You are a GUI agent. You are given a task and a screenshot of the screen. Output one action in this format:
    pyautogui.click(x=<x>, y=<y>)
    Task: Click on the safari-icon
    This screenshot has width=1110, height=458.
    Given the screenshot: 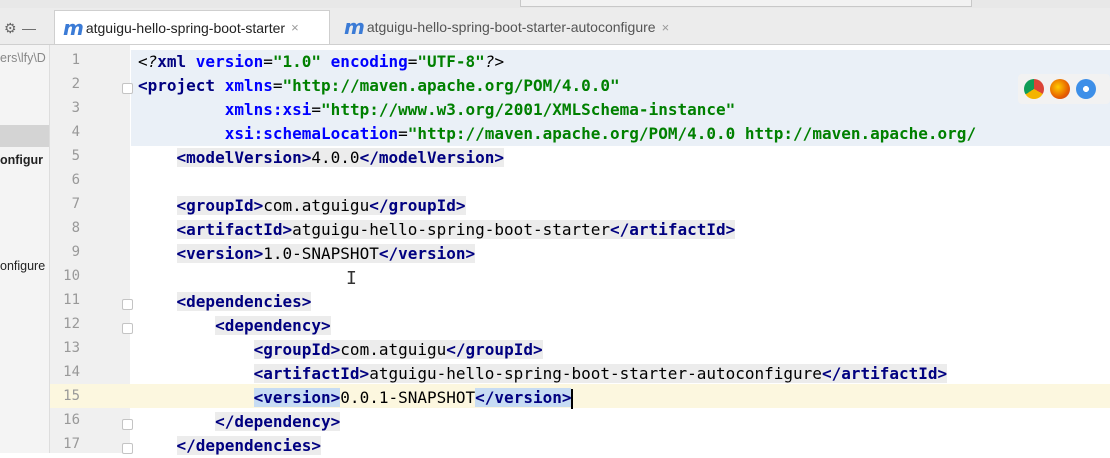 What is the action you would take?
    pyautogui.click(x=1086, y=89)
    